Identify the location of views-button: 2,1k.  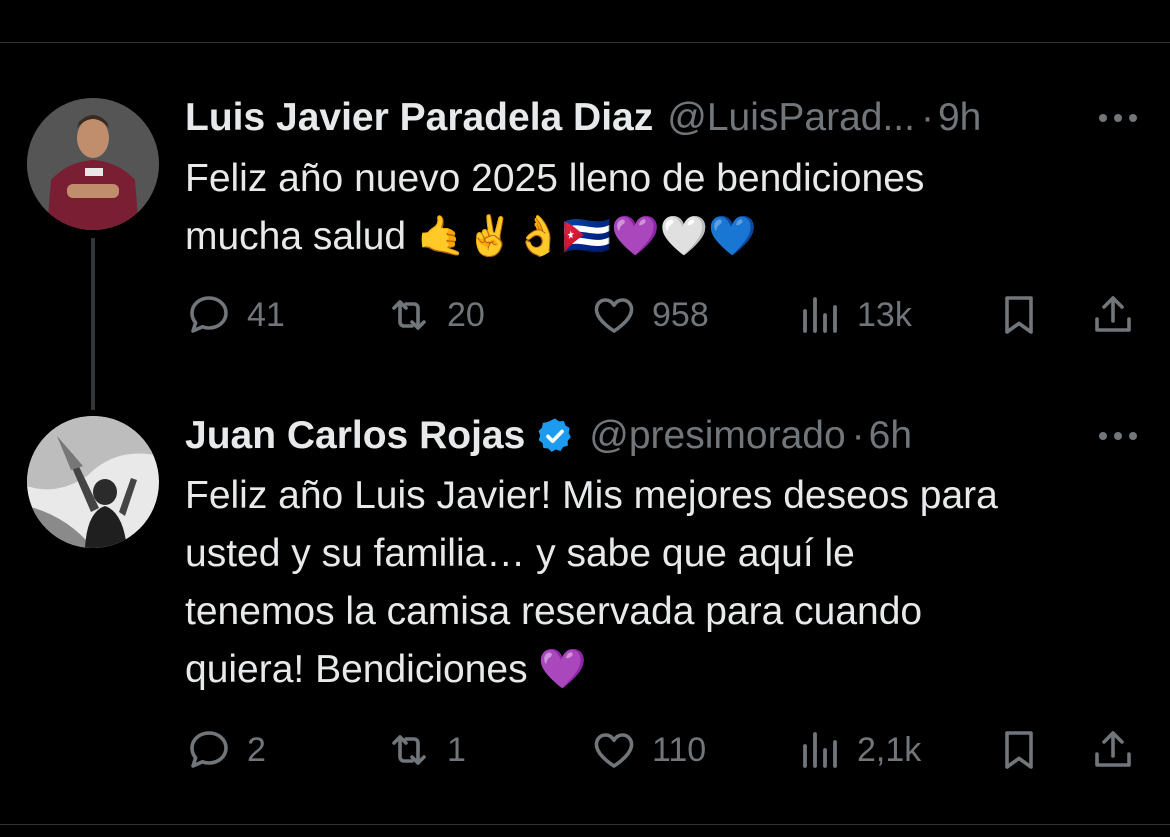
(858, 750).